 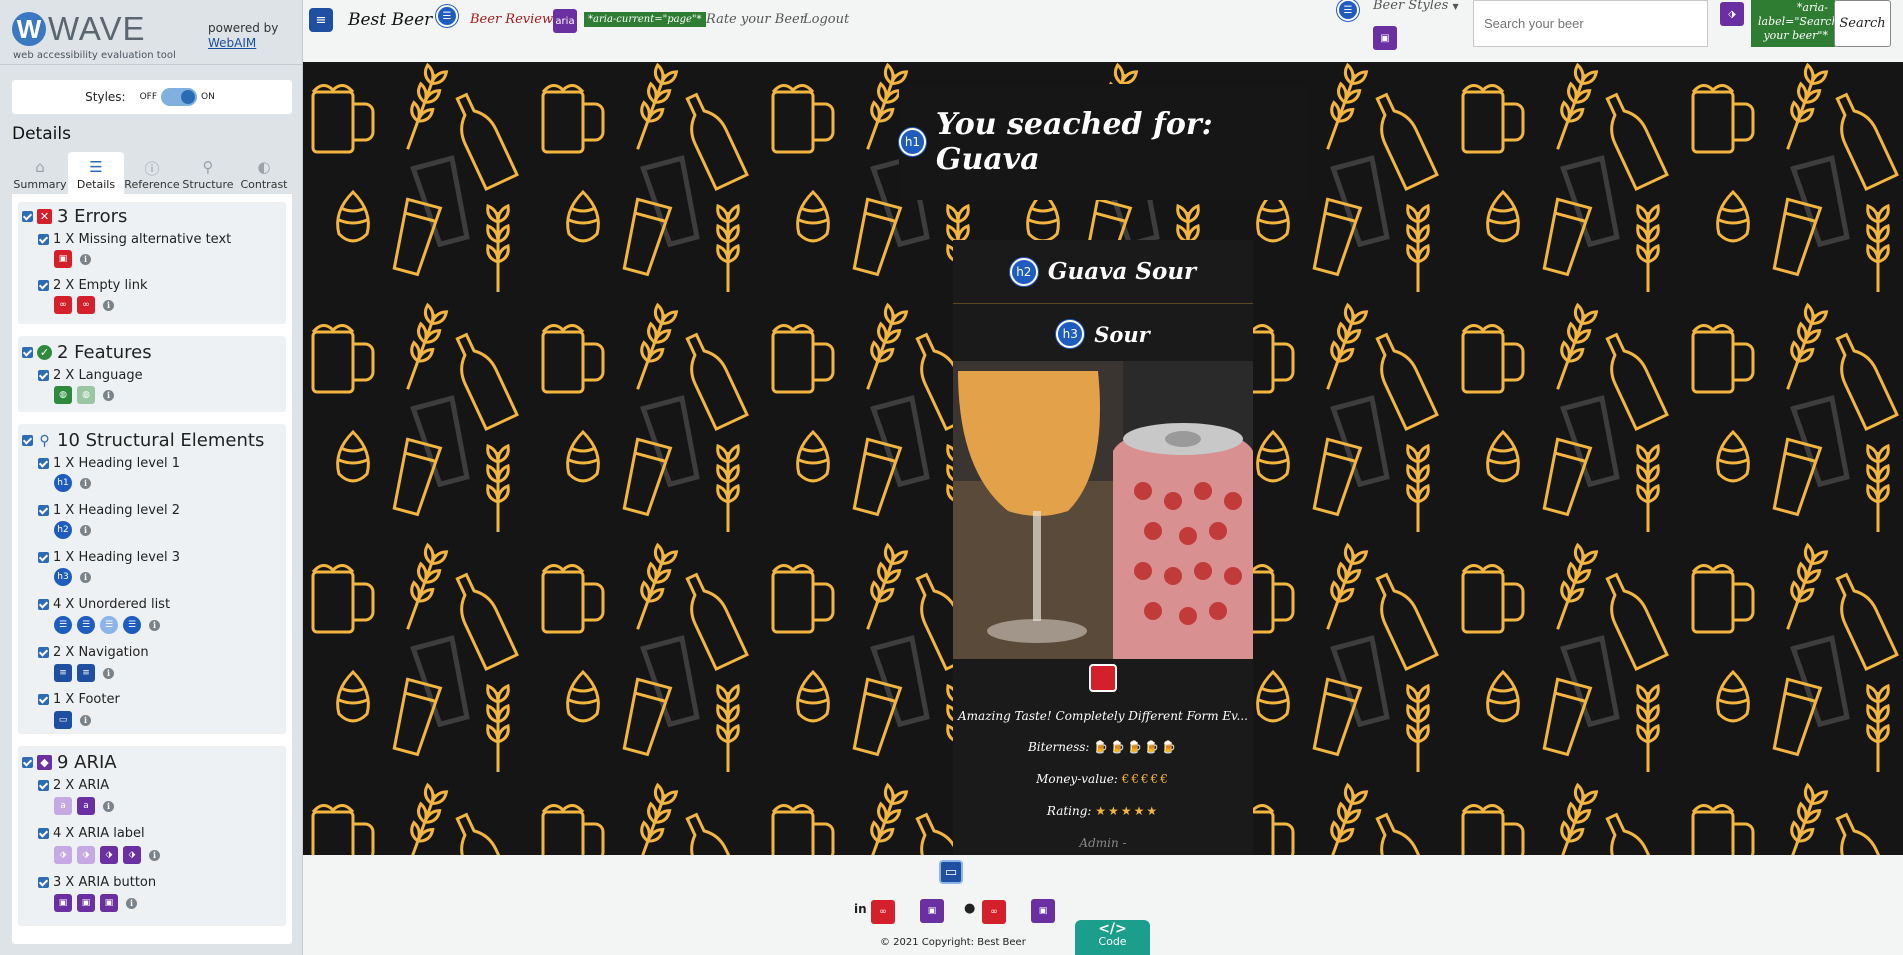 What do you see at coordinates (90, 375) in the screenshot?
I see `feature-item-language: 2 X Language` at bounding box center [90, 375].